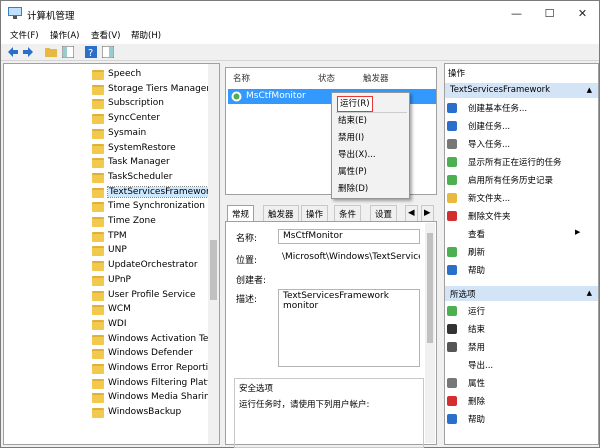 The width and height of the screenshot is (600, 448). I want to click on detail-scrollbar, so click(430, 333).